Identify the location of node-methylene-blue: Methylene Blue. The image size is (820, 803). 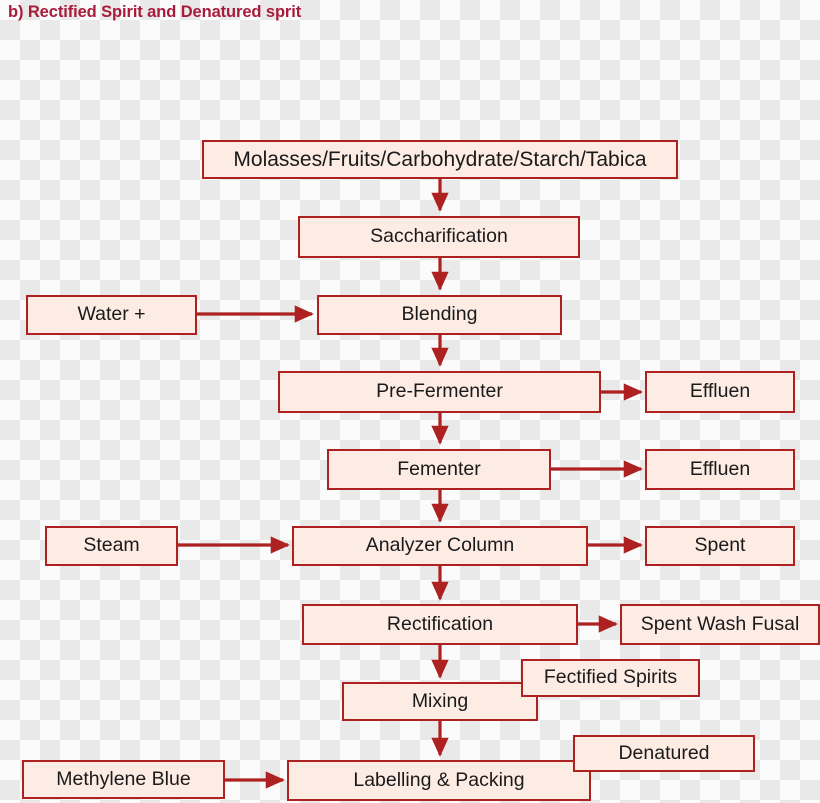
(123, 779).